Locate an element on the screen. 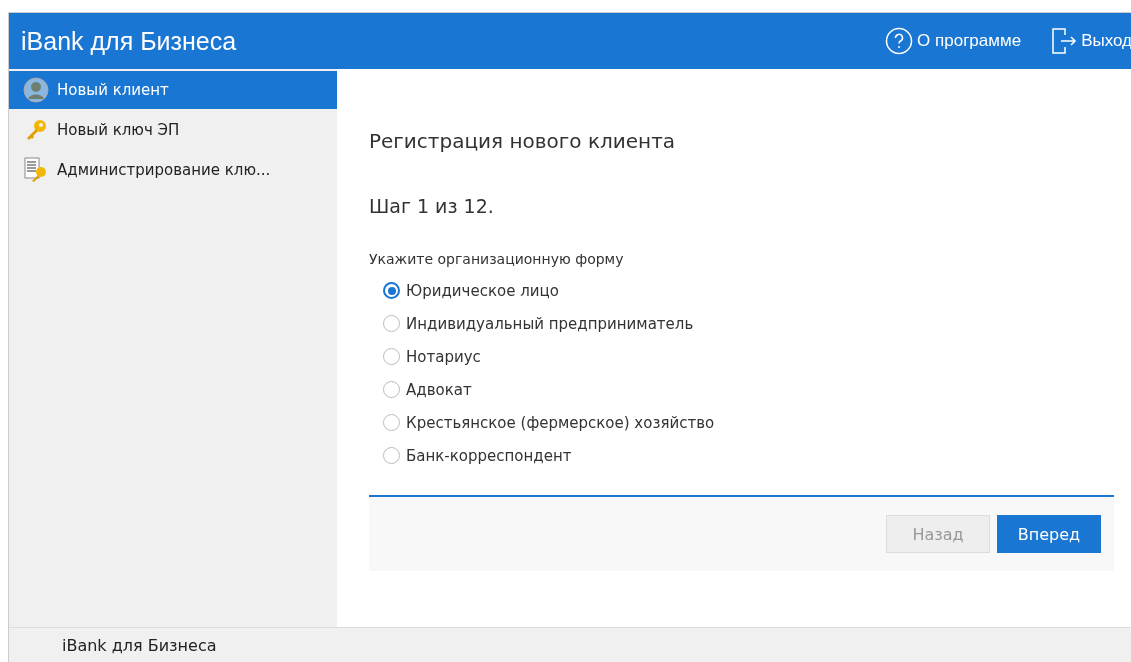 Image resolution: width=1131 pixels, height=662 pixels. sidebar-item: Новый ключ ЭП is located at coordinates (173, 130).